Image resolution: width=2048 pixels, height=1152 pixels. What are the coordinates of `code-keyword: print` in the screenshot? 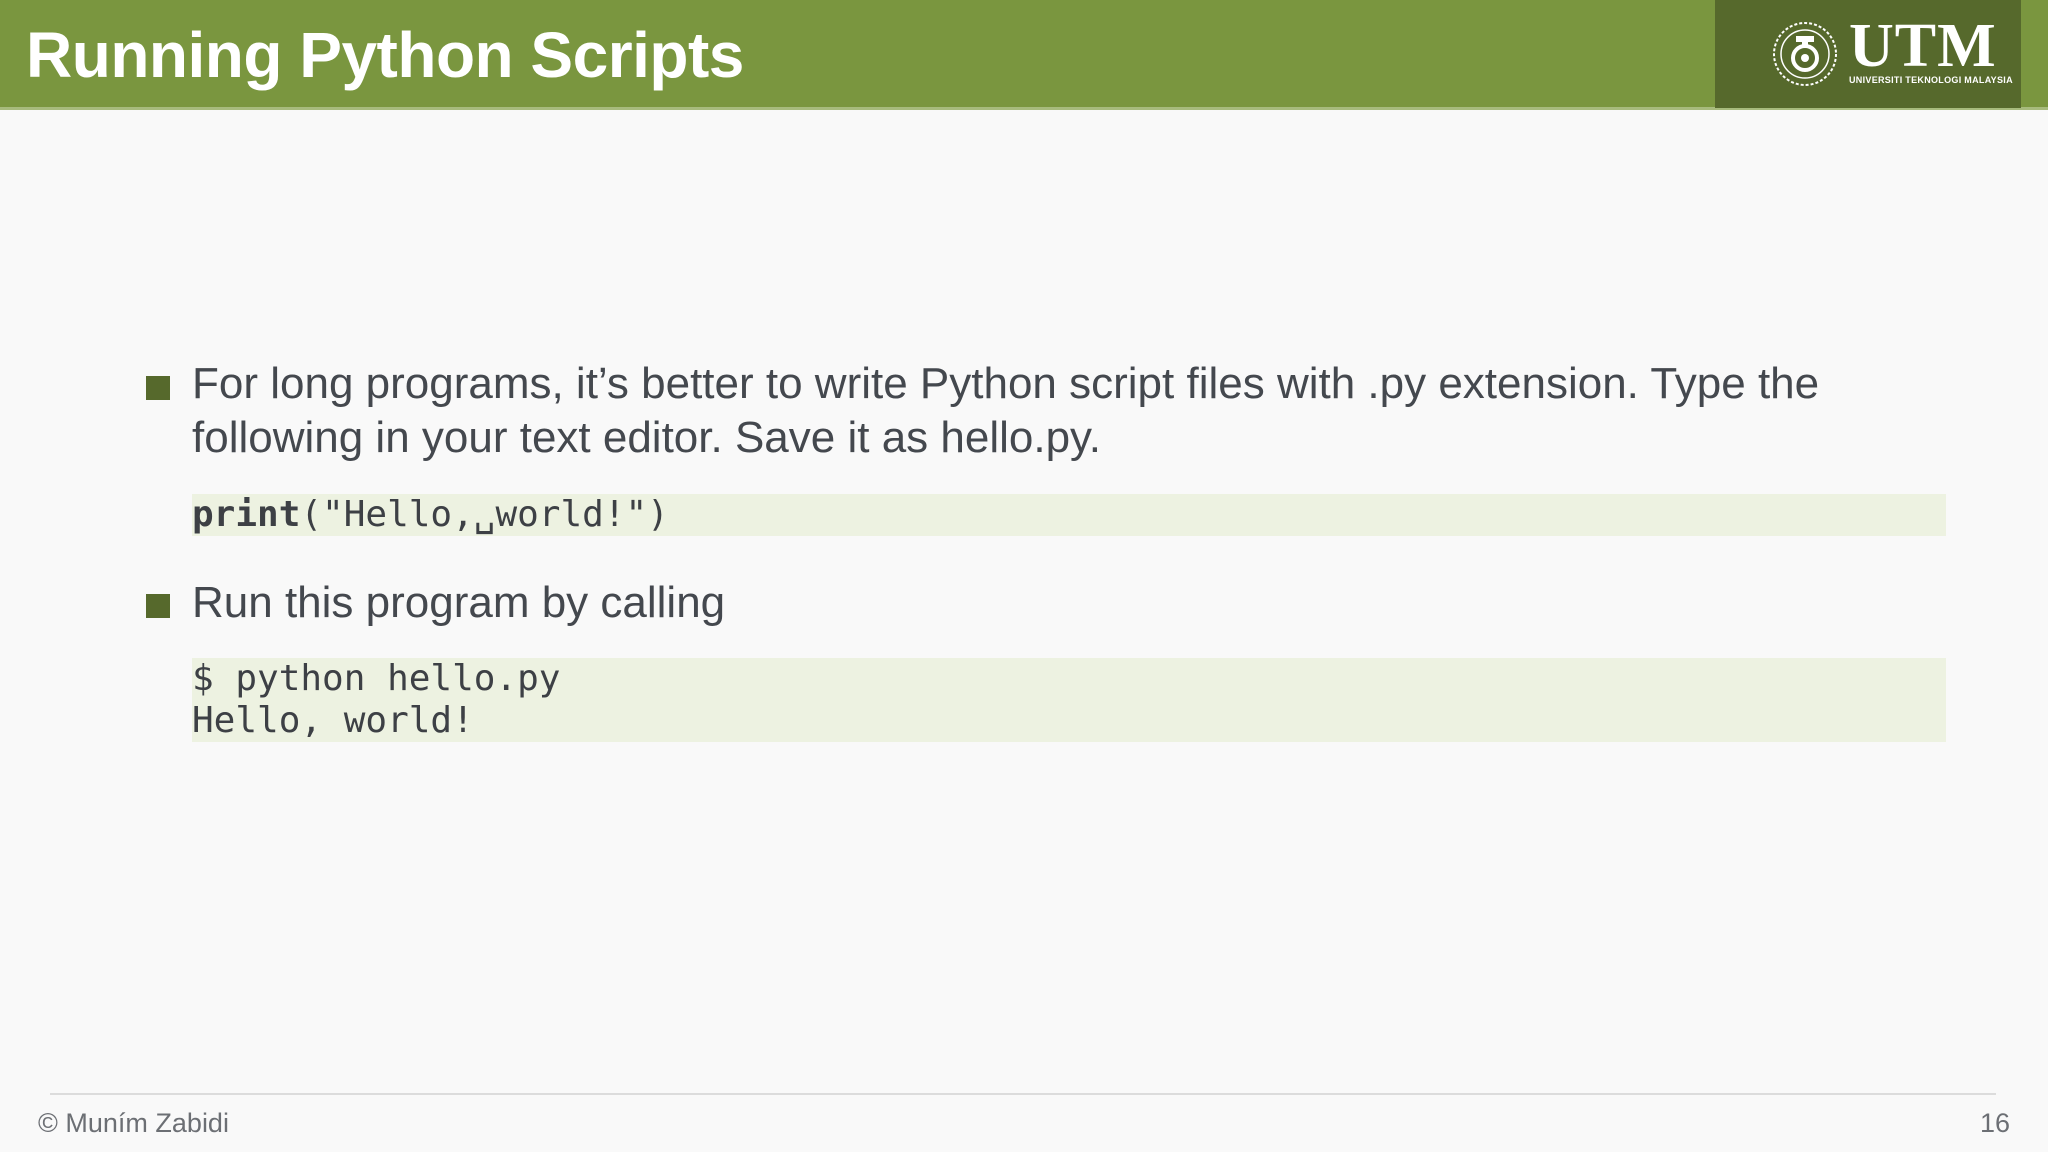 It's located at (246, 514).